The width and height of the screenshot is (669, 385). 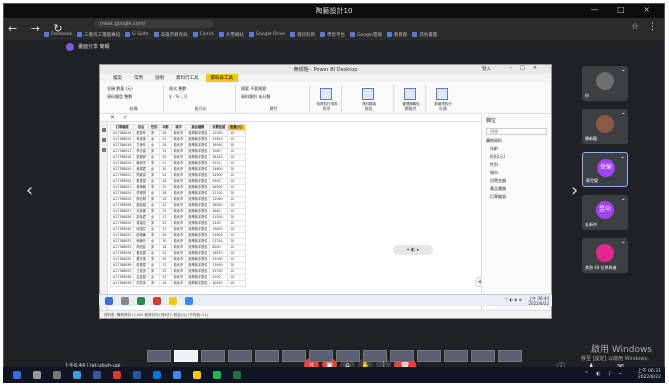 What do you see at coordinates (334, 11) in the screenshot?
I see `title-bar: 陶藝設計10 — □ ×` at bounding box center [334, 11].